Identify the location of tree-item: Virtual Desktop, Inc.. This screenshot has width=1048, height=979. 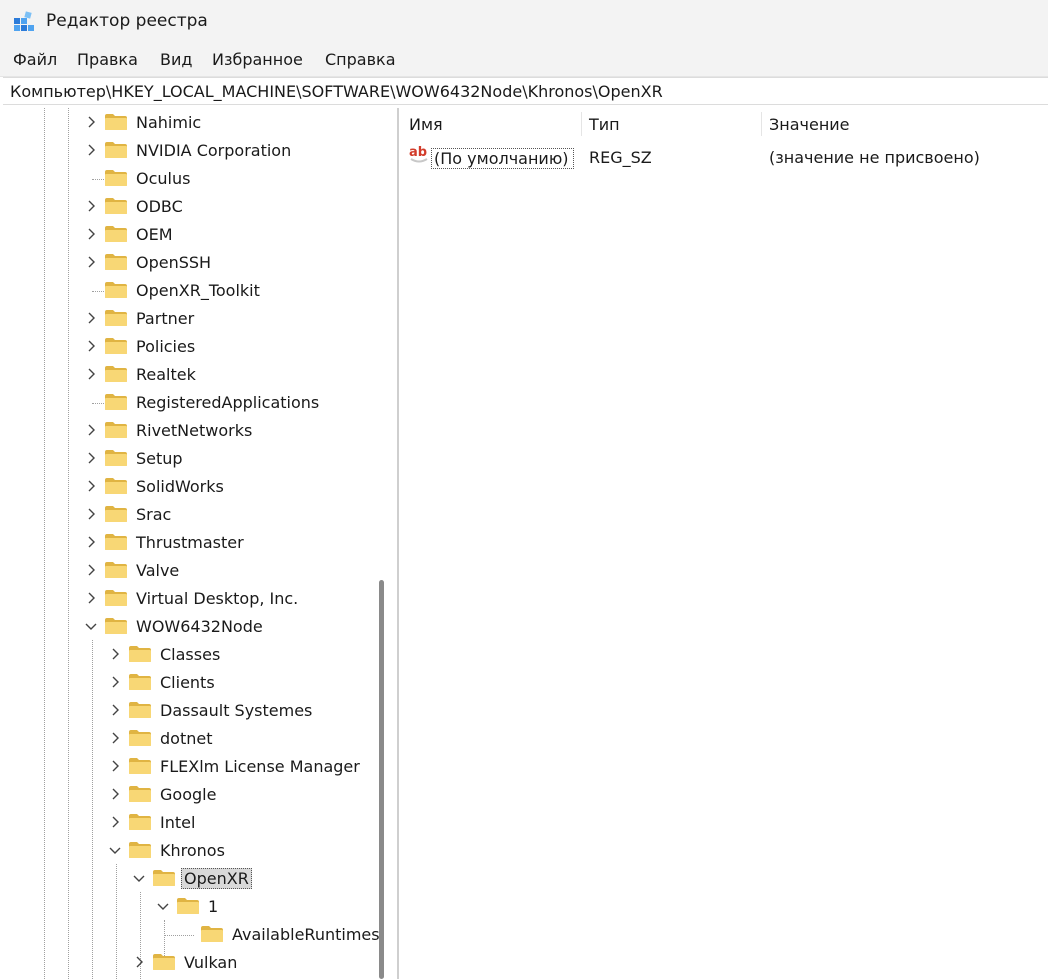
(191, 598).